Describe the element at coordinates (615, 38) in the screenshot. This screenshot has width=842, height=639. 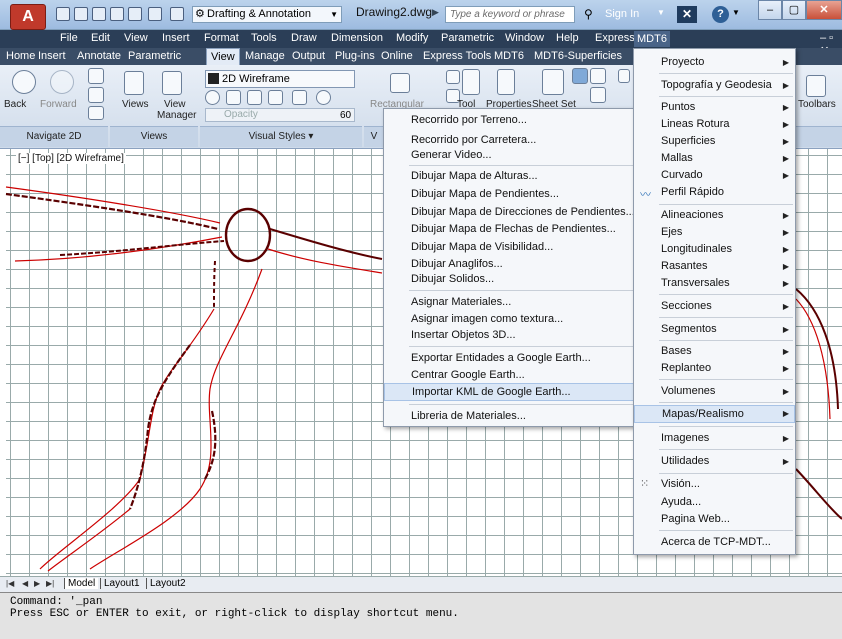
I see `menu-express: Express` at that location.